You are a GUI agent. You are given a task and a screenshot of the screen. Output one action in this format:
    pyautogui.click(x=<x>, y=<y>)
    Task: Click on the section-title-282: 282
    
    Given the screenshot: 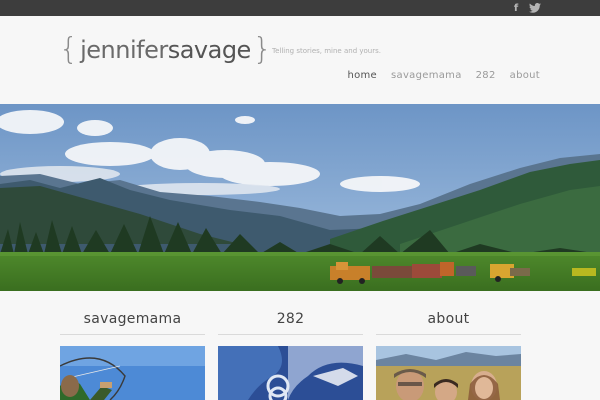 What is the action you would take?
    pyautogui.click(x=290, y=319)
    